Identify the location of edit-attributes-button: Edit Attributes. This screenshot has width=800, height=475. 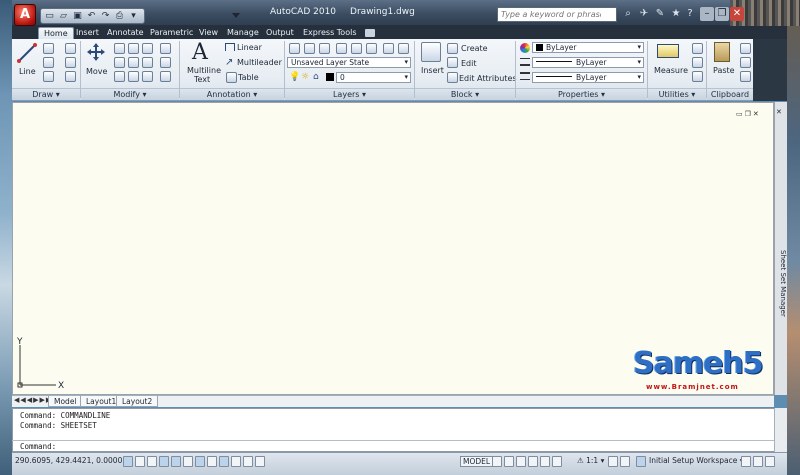
(488, 78).